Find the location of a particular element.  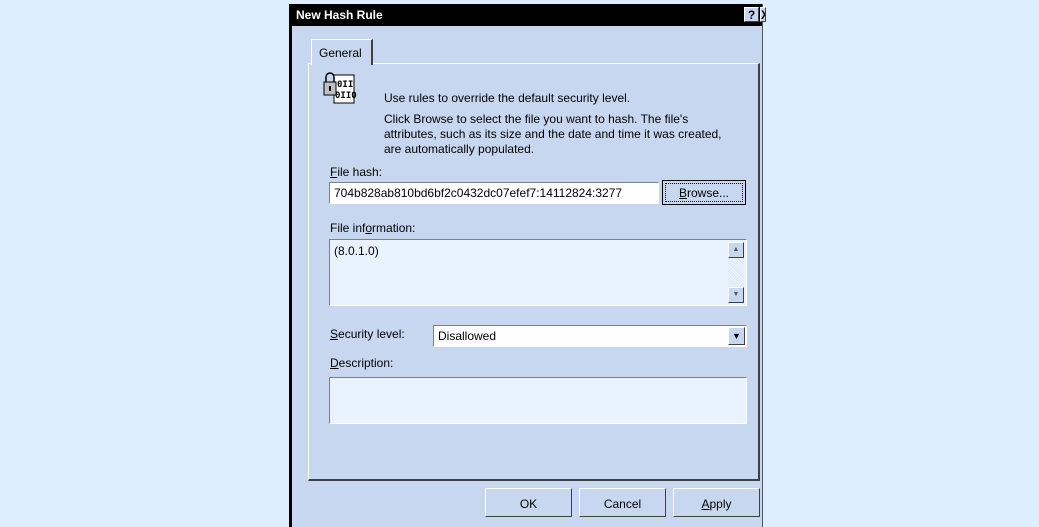

security-level-label: Security level: is located at coordinates (367, 334).